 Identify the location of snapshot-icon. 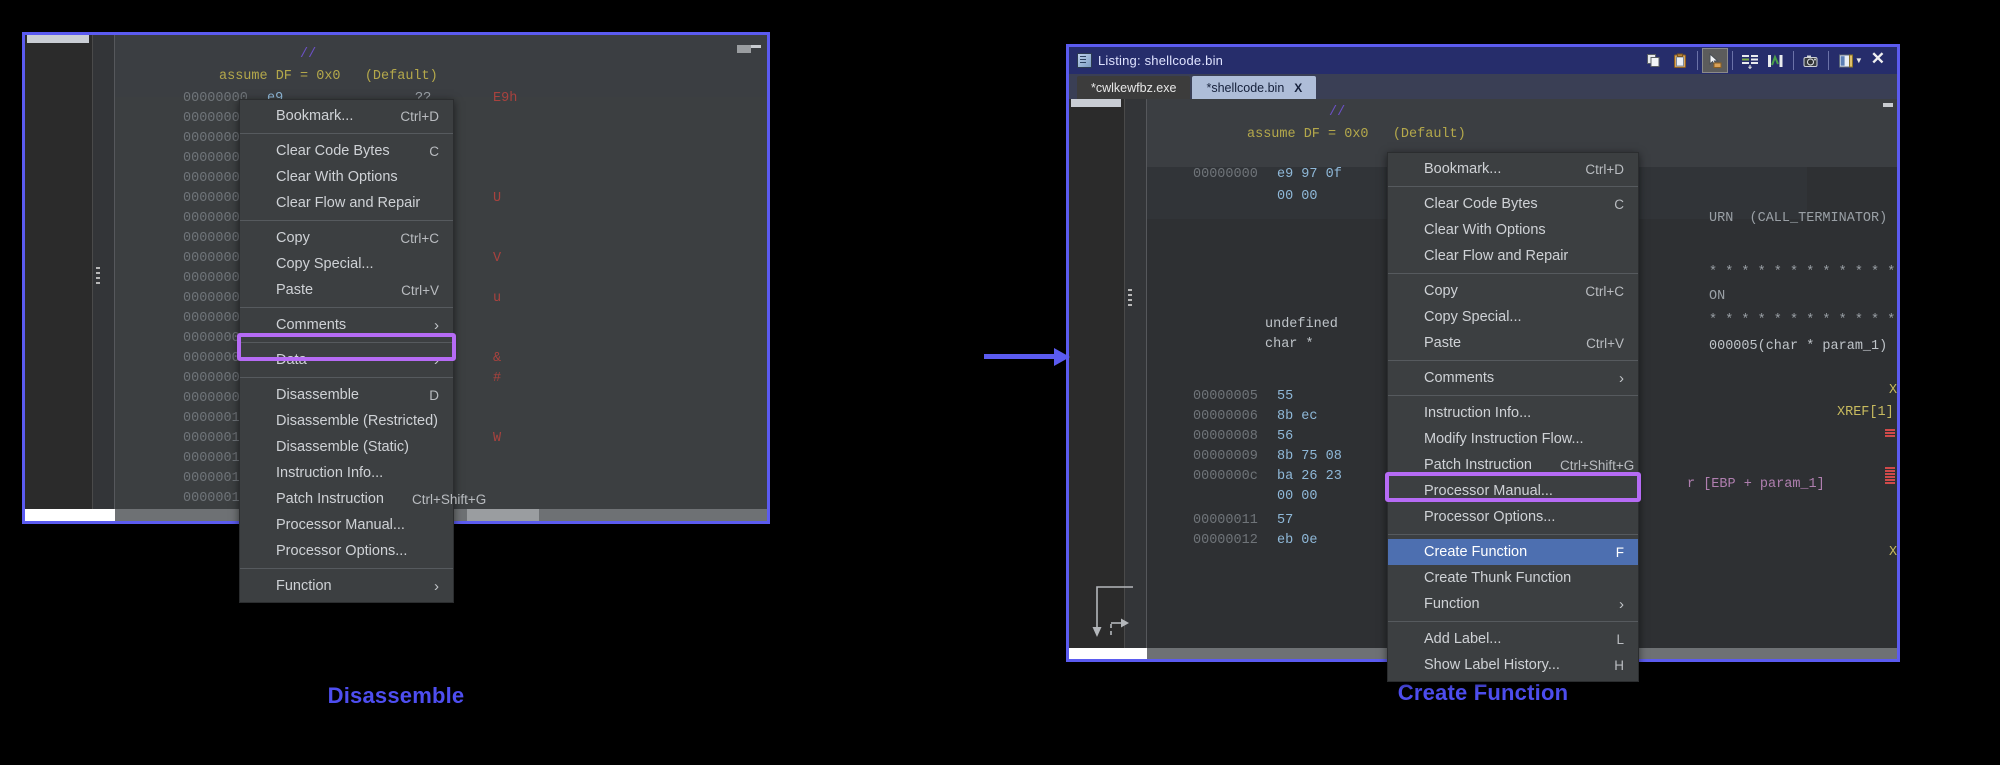
(1811, 60).